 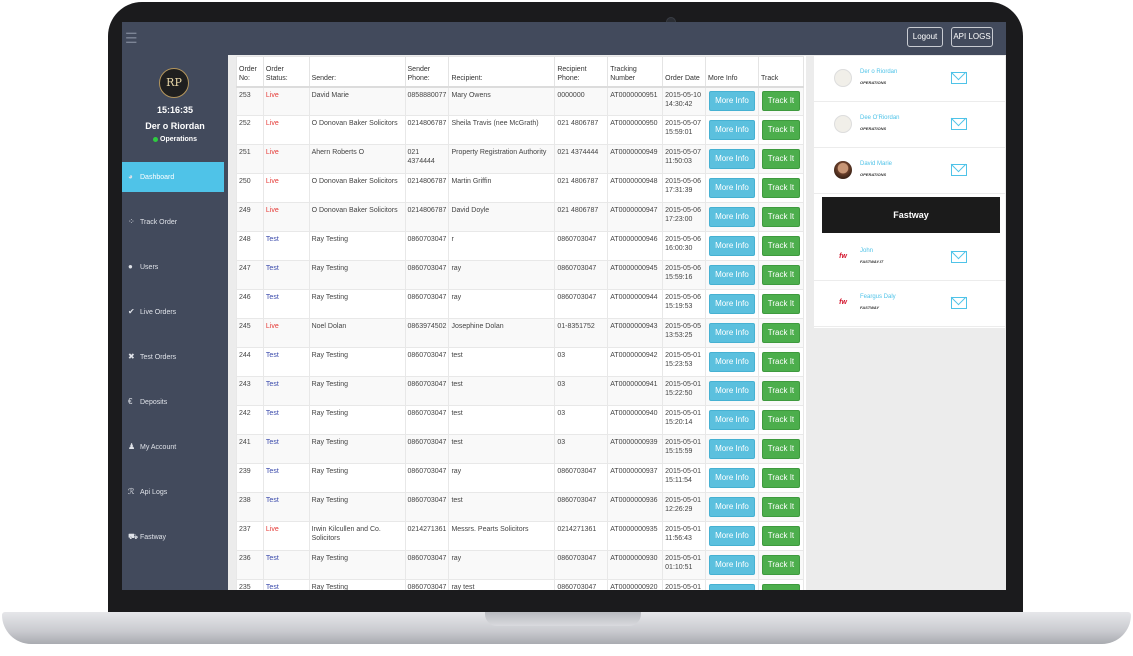 What do you see at coordinates (175, 274) in the screenshot?
I see `sidebar-item-users: ● Users` at bounding box center [175, 274].